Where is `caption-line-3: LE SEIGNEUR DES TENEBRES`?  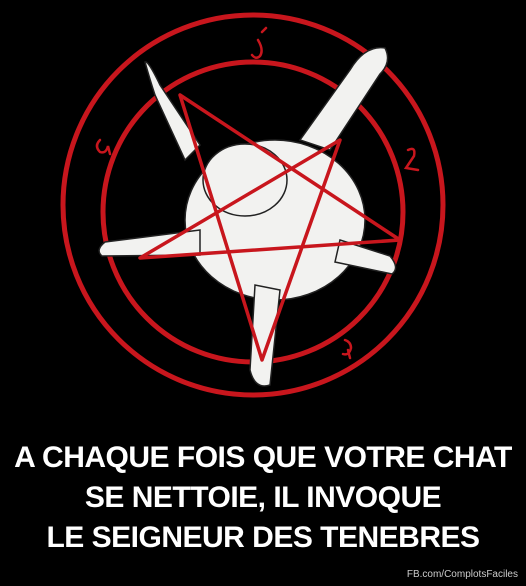 caption-line-3: LE SEIGNEUR DES TENEBRES is located at coordinates (263, 537).